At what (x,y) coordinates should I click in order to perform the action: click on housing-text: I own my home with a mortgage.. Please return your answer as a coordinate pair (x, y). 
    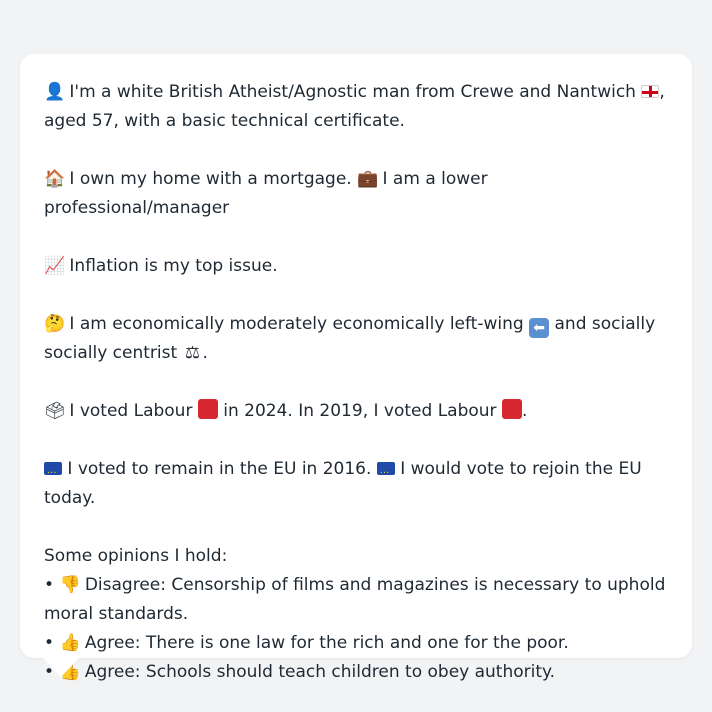
    Looking at the image, I should click on (210, 179).